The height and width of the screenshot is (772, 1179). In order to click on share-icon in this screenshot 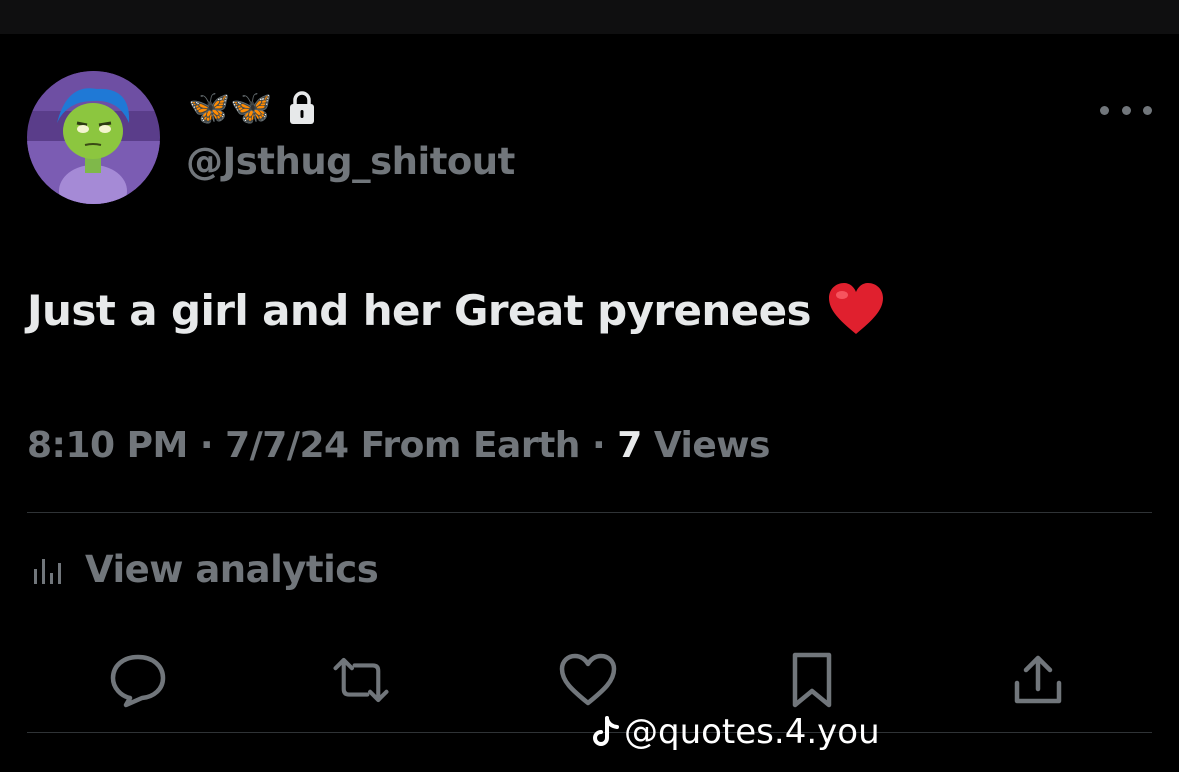, I will do `click(1038, 679)`.